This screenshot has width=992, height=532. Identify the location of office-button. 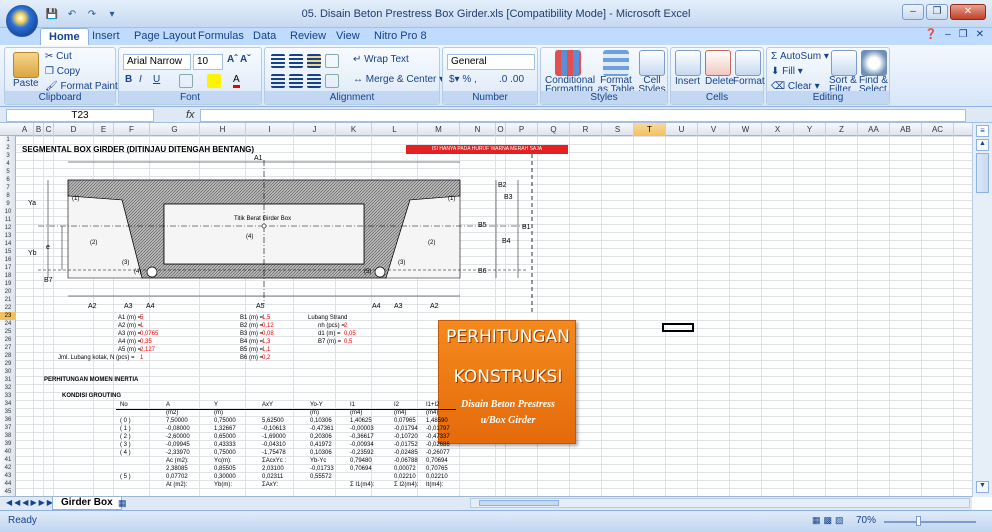
(22, 21).